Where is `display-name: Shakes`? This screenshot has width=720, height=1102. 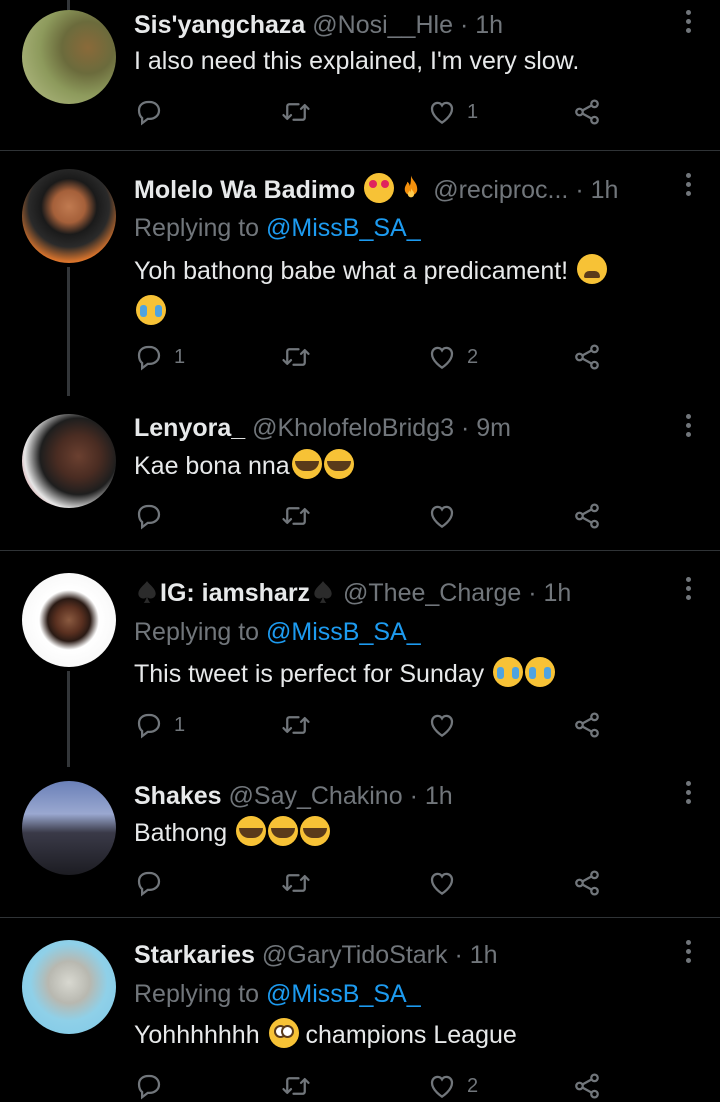
display-name: Shakes is located at coordinates (178, 796).